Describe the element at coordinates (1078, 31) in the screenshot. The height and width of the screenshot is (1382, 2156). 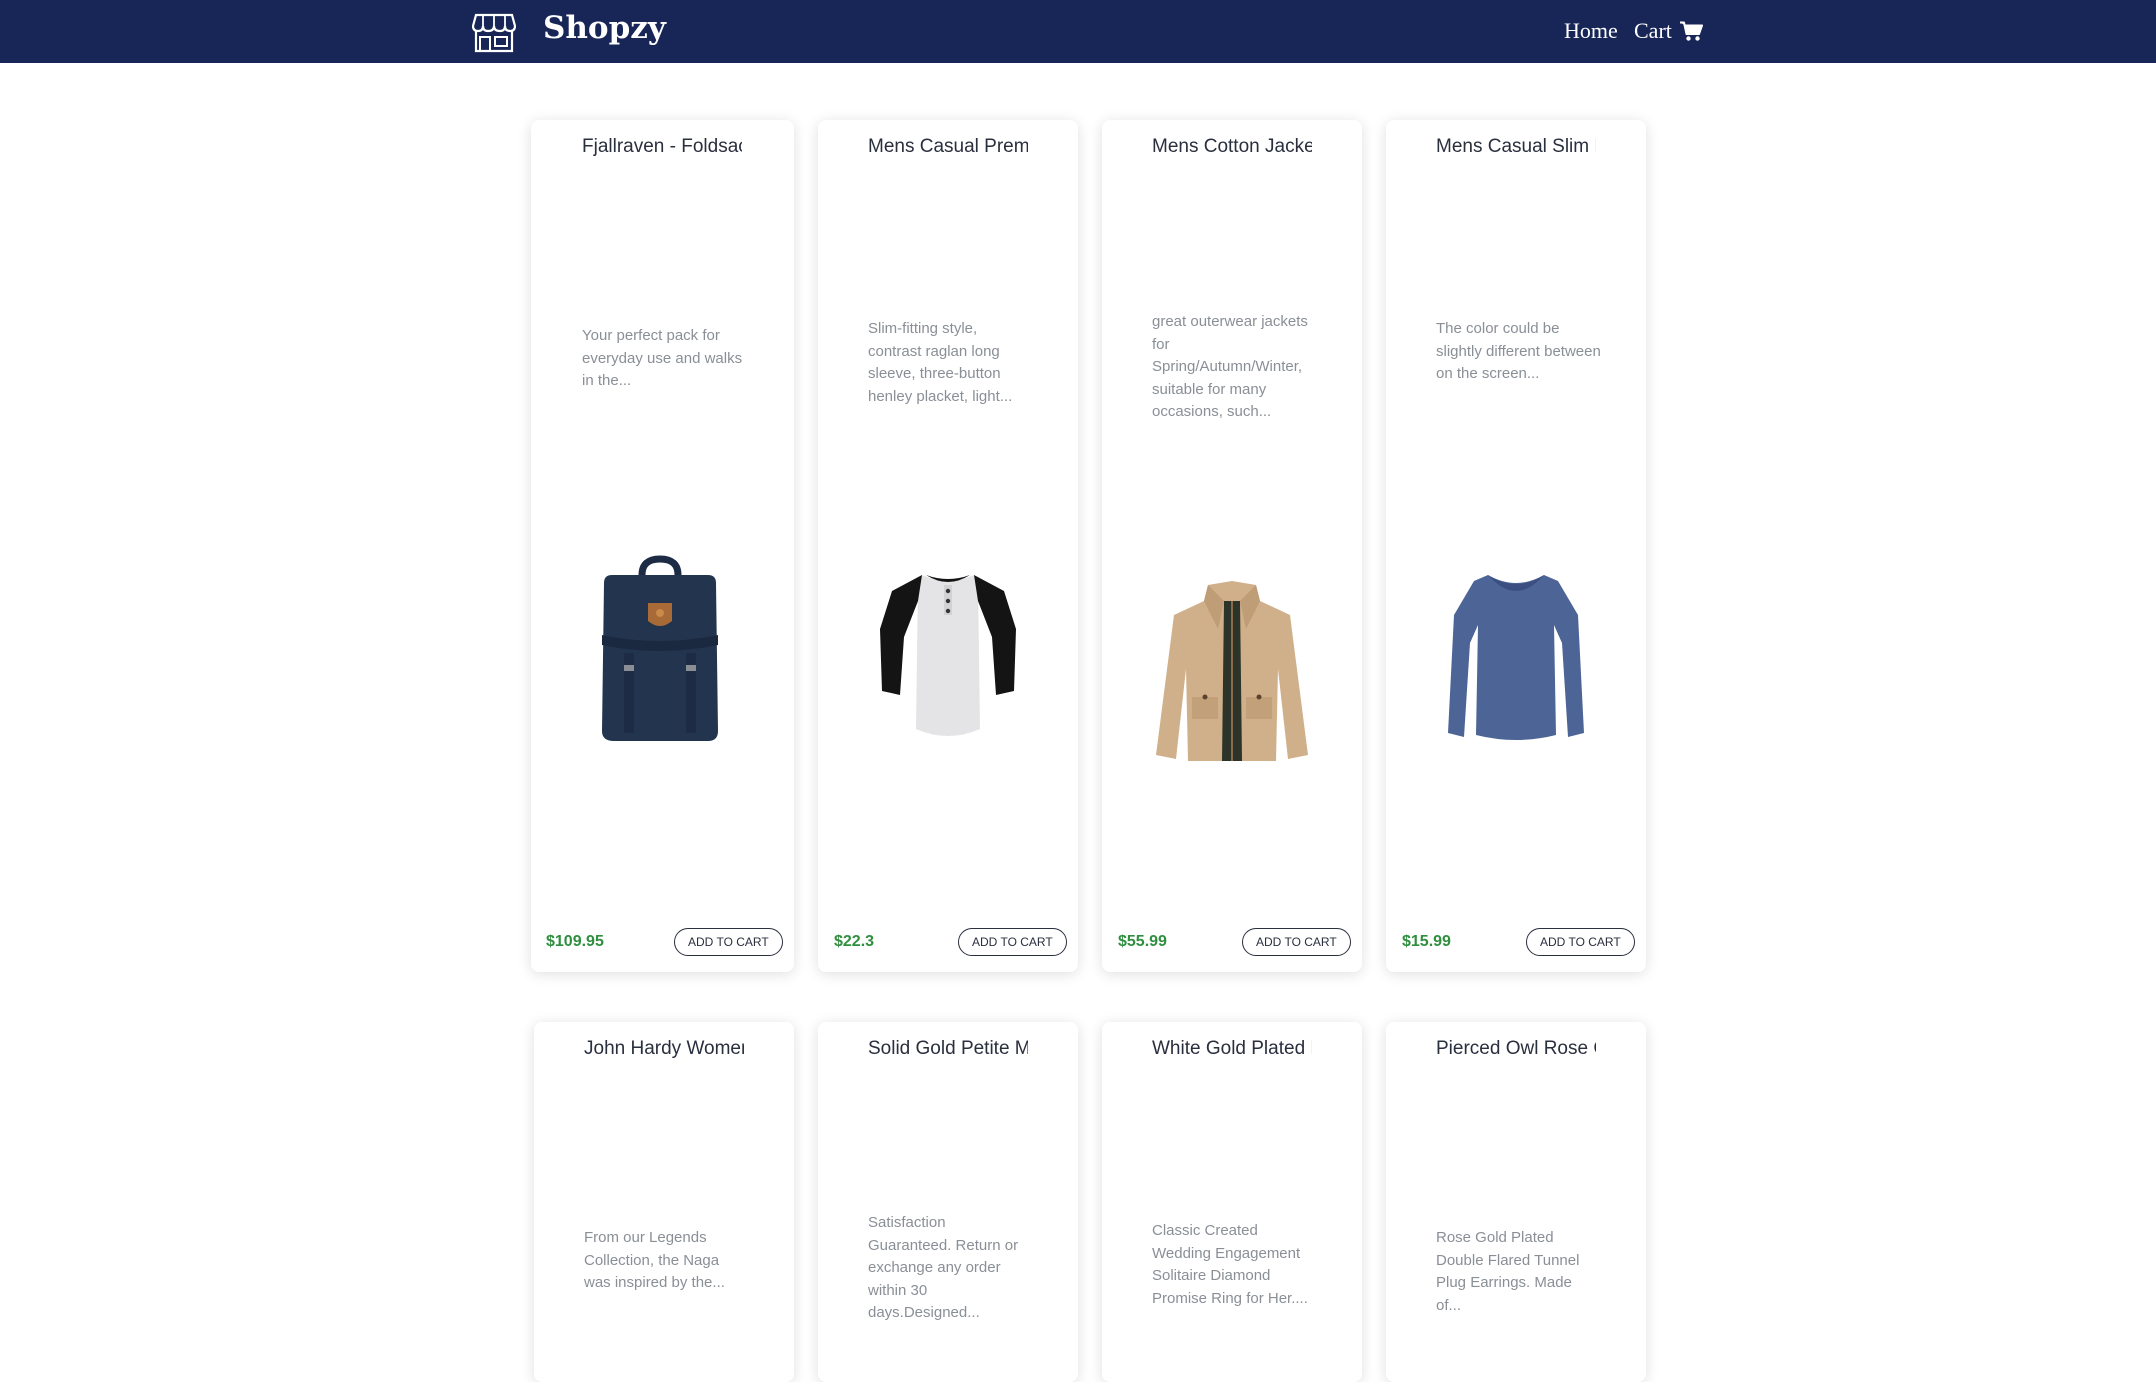
I see `navbar: Shopzy Home Cart` at that location.